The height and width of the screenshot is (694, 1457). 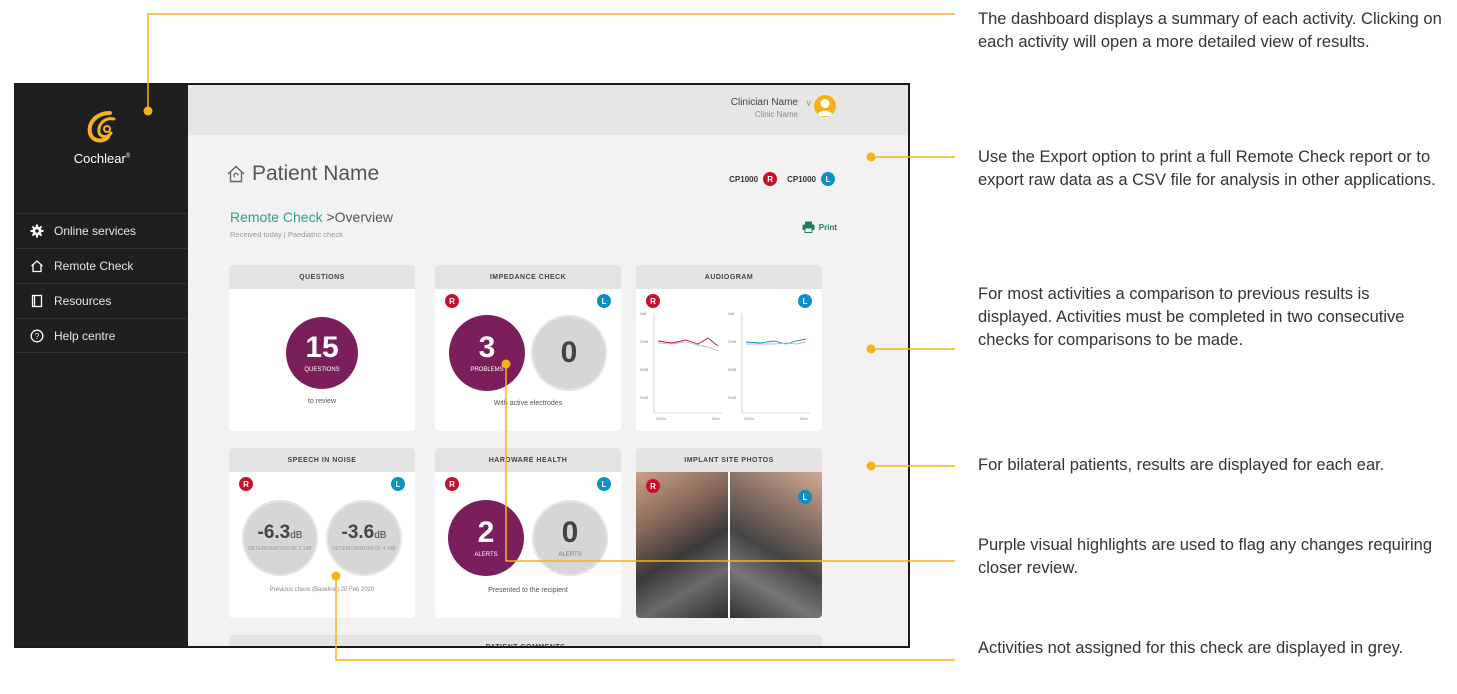 I want to click on patient-comments-card: PATIENT COMMENTS, so click(x=525, y=640).